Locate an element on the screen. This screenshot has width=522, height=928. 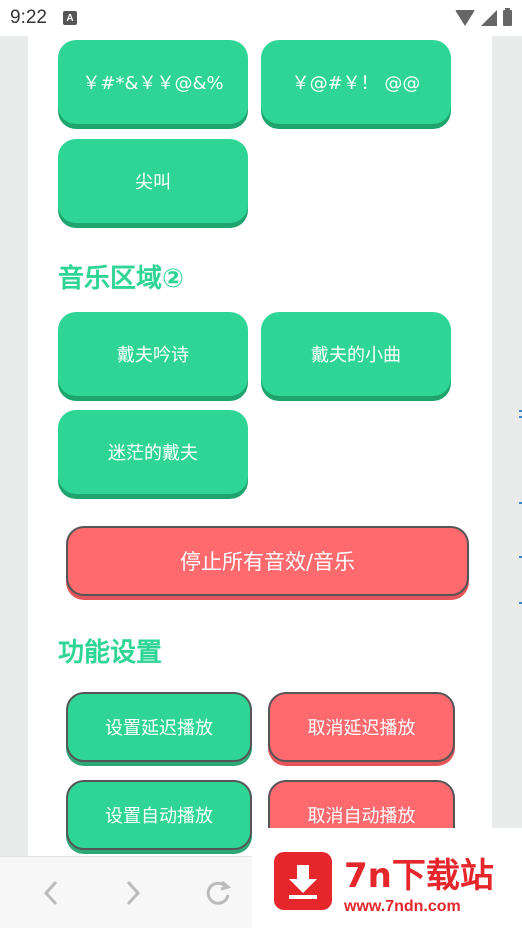
sound-button-2: ￥@#￥！ @@ is located at coordinates (356, 82).